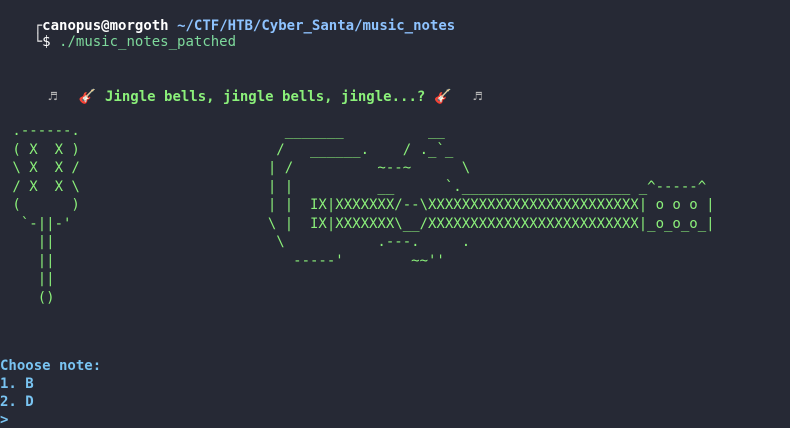  What do you see at coordinates (148, 42) in the screenshot?
I see `command-text: ./music_notes_patched` at bounding box center [148, 42].